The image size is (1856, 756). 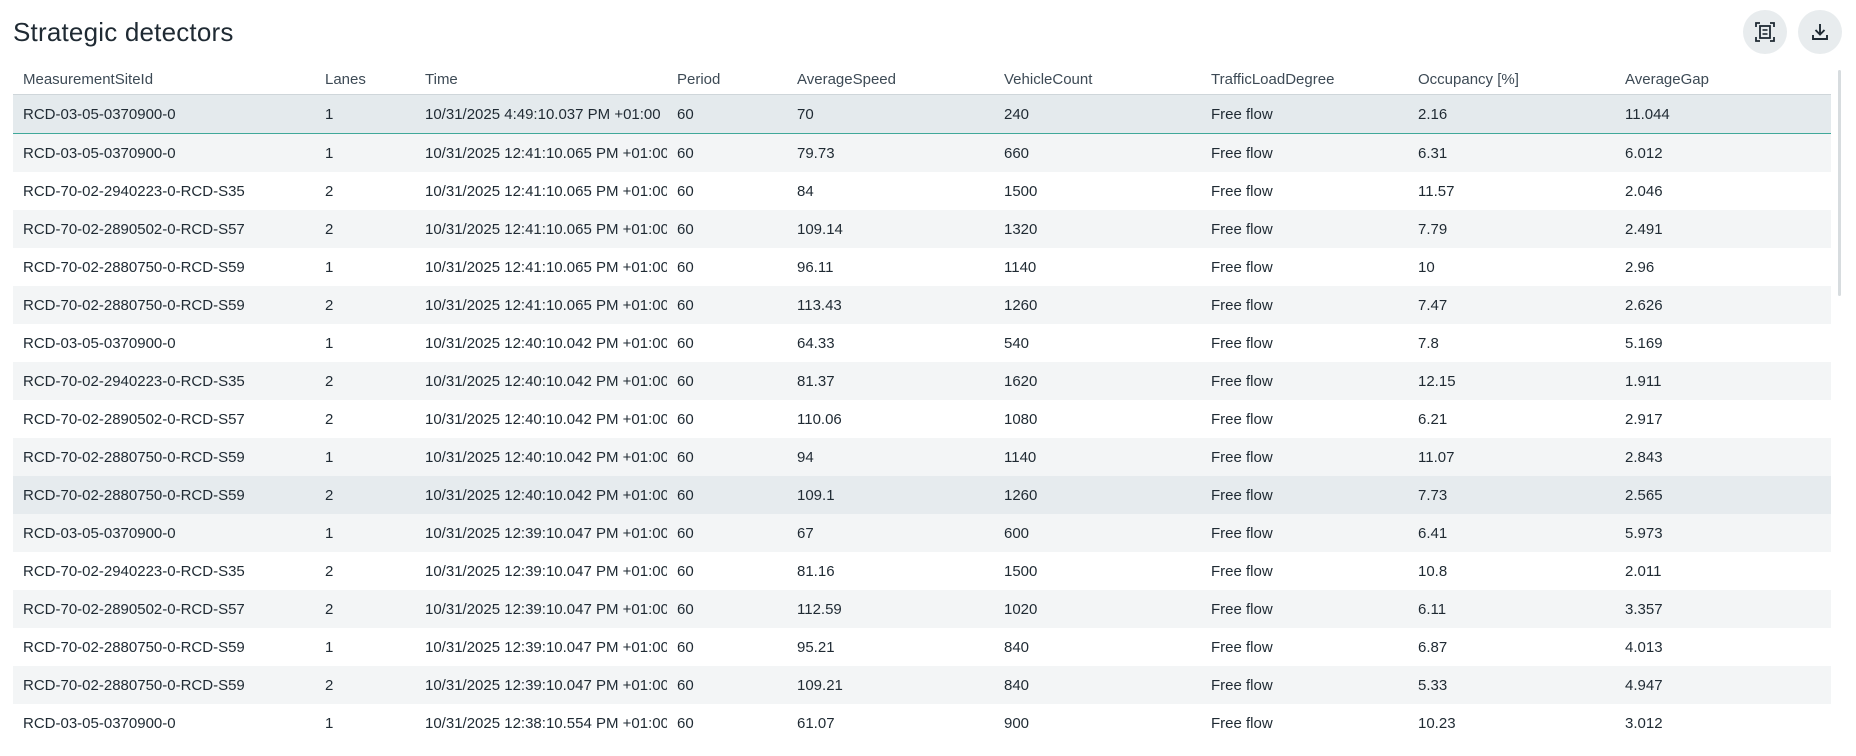 What do you see at coordinates (123, 32) in the screenshot?
I see `page-title: Strategic detectors` at bounding box center [123, 32].